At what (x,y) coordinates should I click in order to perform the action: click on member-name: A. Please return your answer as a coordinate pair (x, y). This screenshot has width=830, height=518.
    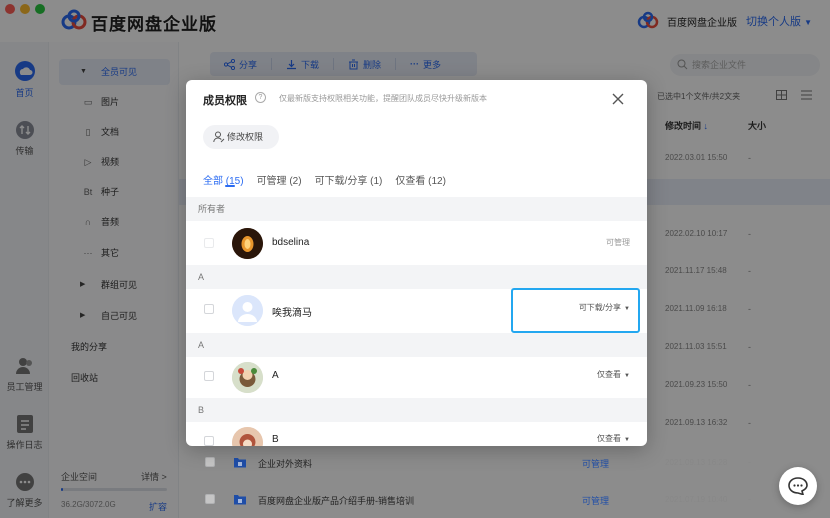
    Looking at the image, I should click on (275, 375).